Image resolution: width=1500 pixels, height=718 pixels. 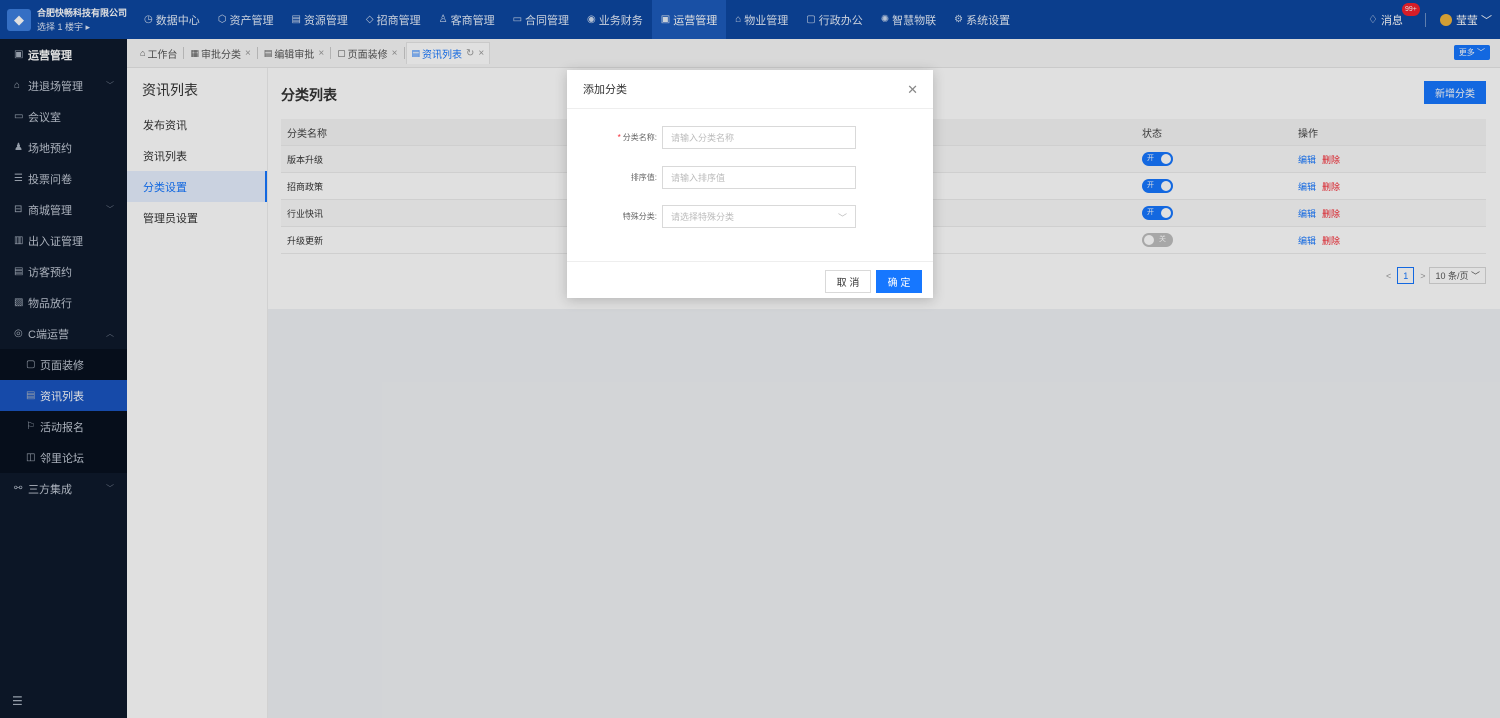 What do you see at coordinates (759, 177) in the screenshot?
I see `form-input-field: 请输入排序值` at bounding box center [759, 177].